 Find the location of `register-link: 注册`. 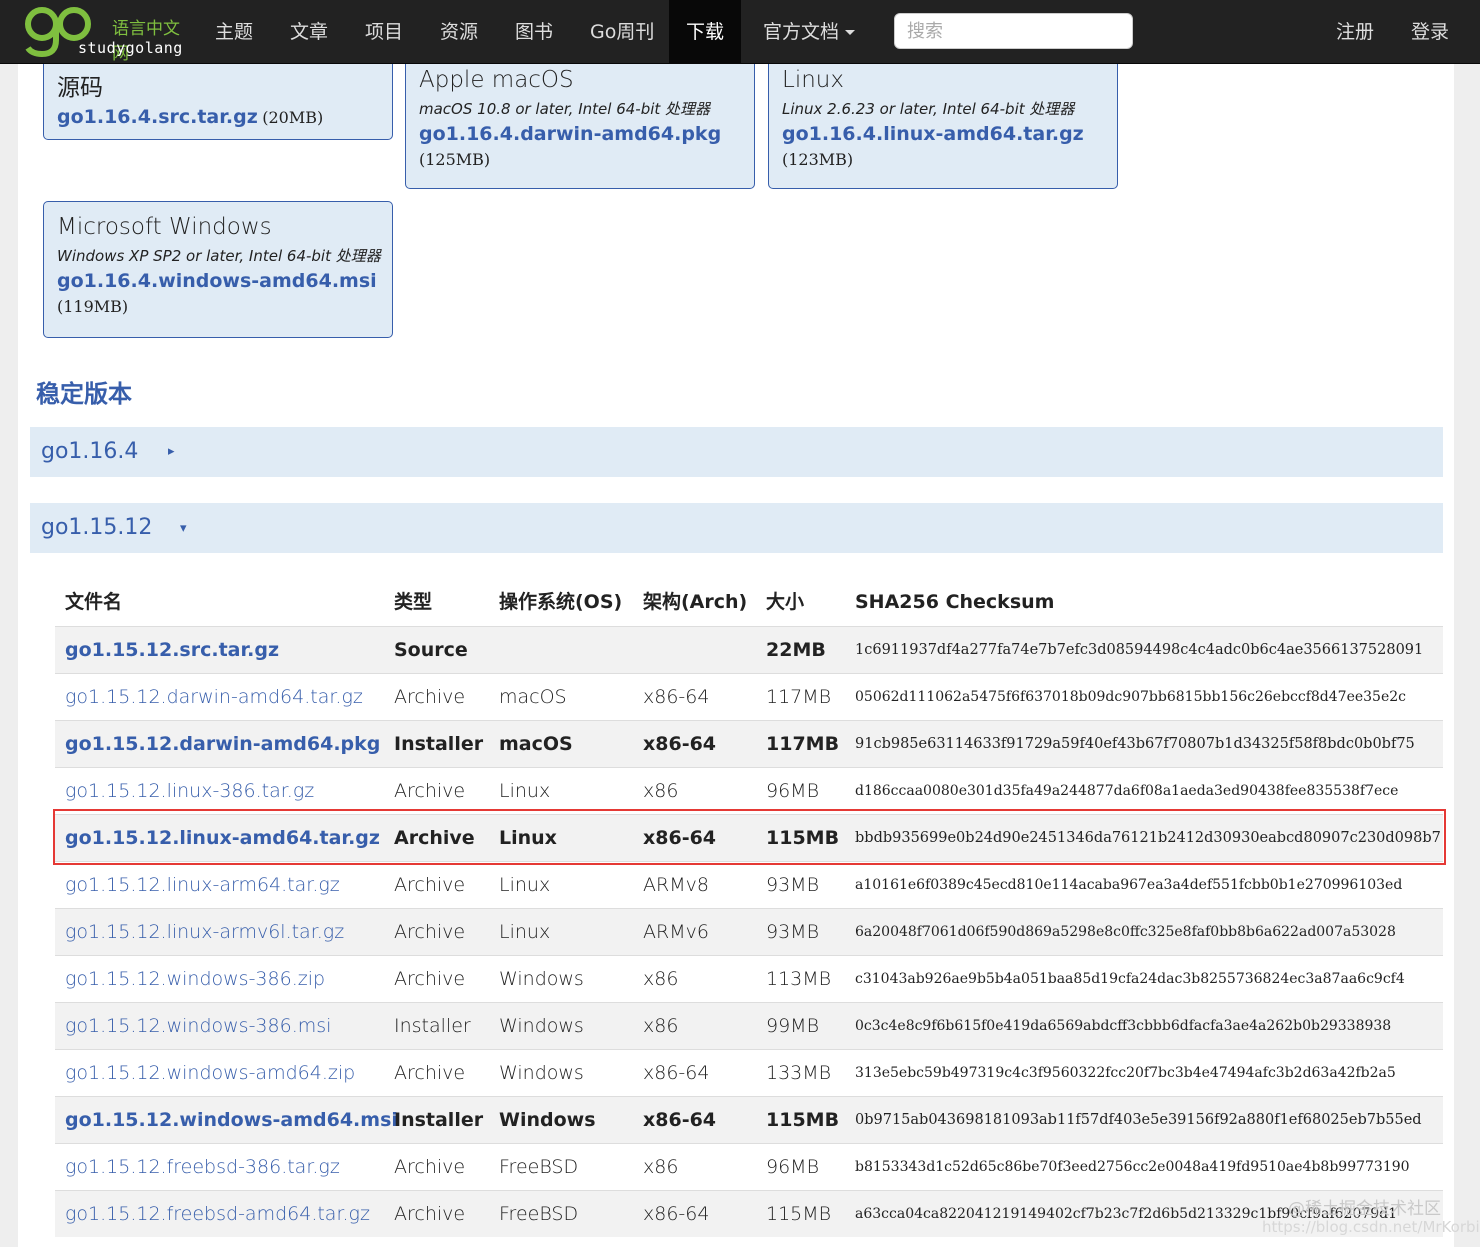

register-link: 注册 is located at coordinates (1355, 32).